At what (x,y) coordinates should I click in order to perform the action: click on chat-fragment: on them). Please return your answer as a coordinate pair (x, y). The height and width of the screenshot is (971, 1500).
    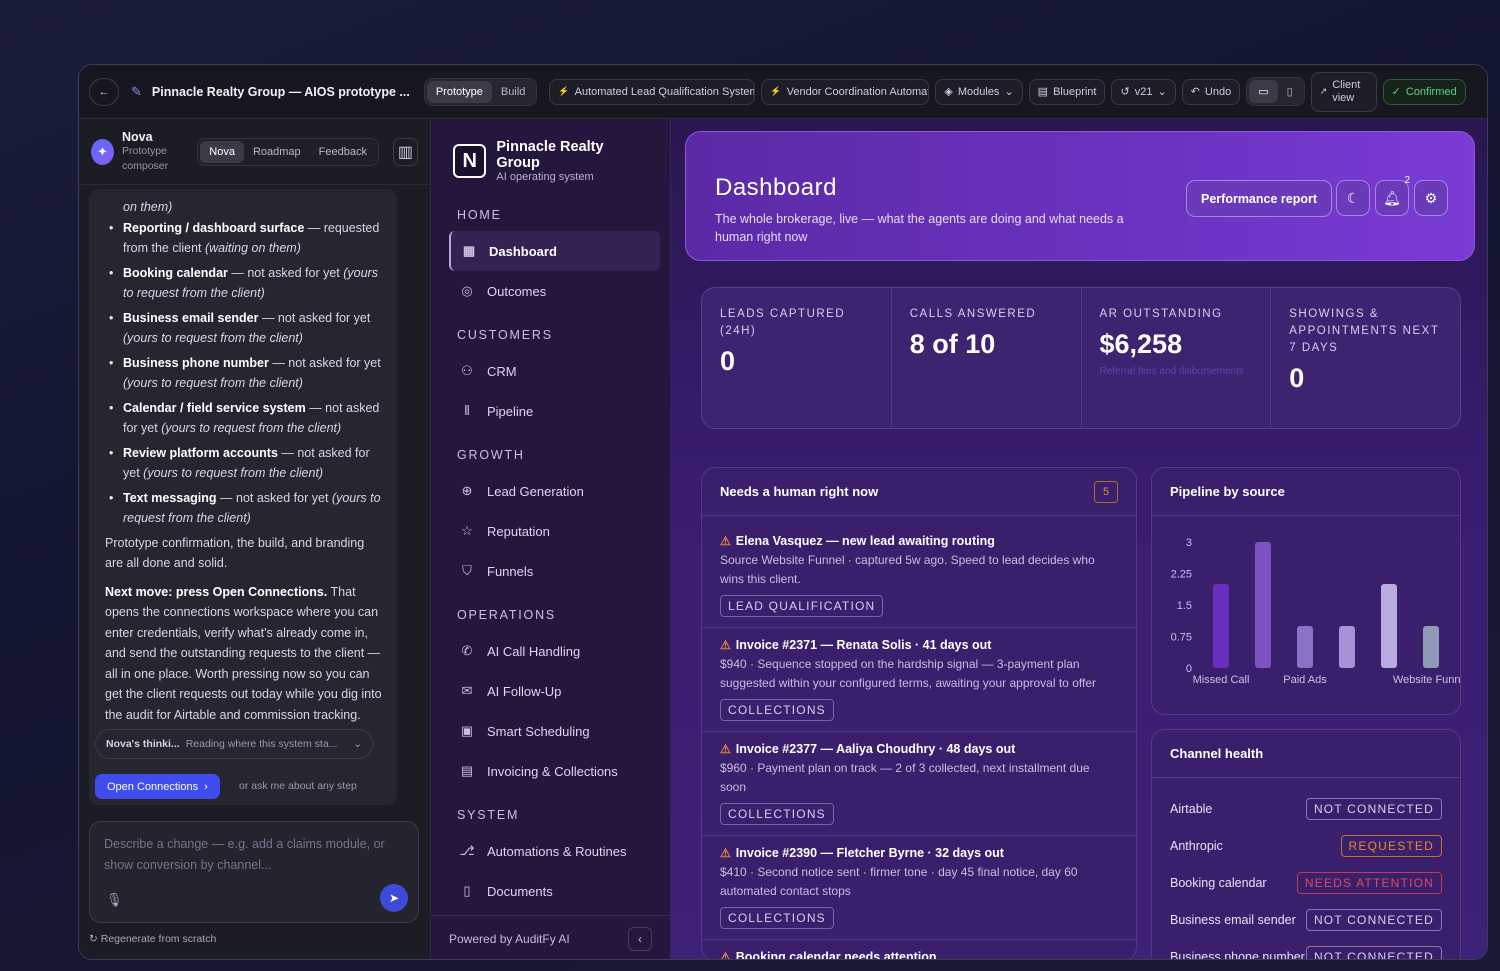
    Looking at the image, I should click on (244, 207).